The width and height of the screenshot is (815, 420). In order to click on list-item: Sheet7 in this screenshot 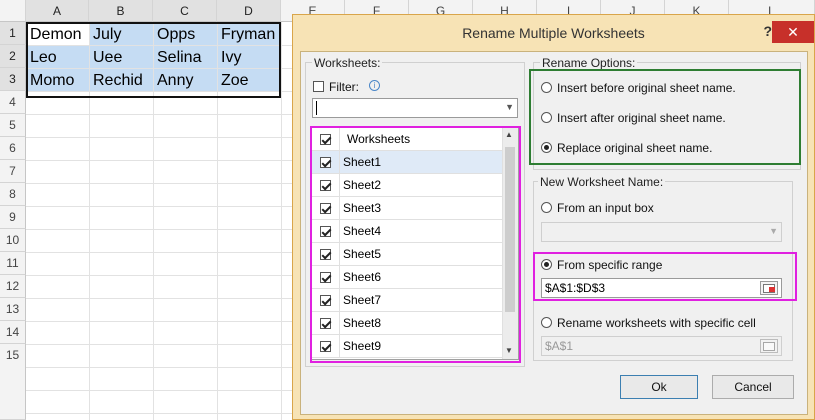, I will do `click(408, 300)`.